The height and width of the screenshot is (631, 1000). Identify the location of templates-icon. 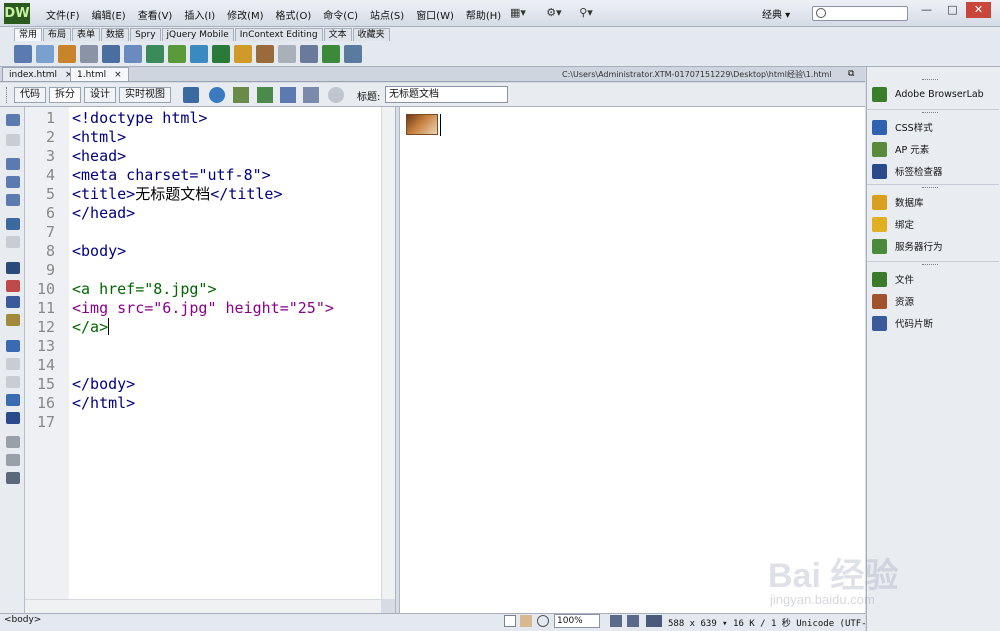
(309, 54).